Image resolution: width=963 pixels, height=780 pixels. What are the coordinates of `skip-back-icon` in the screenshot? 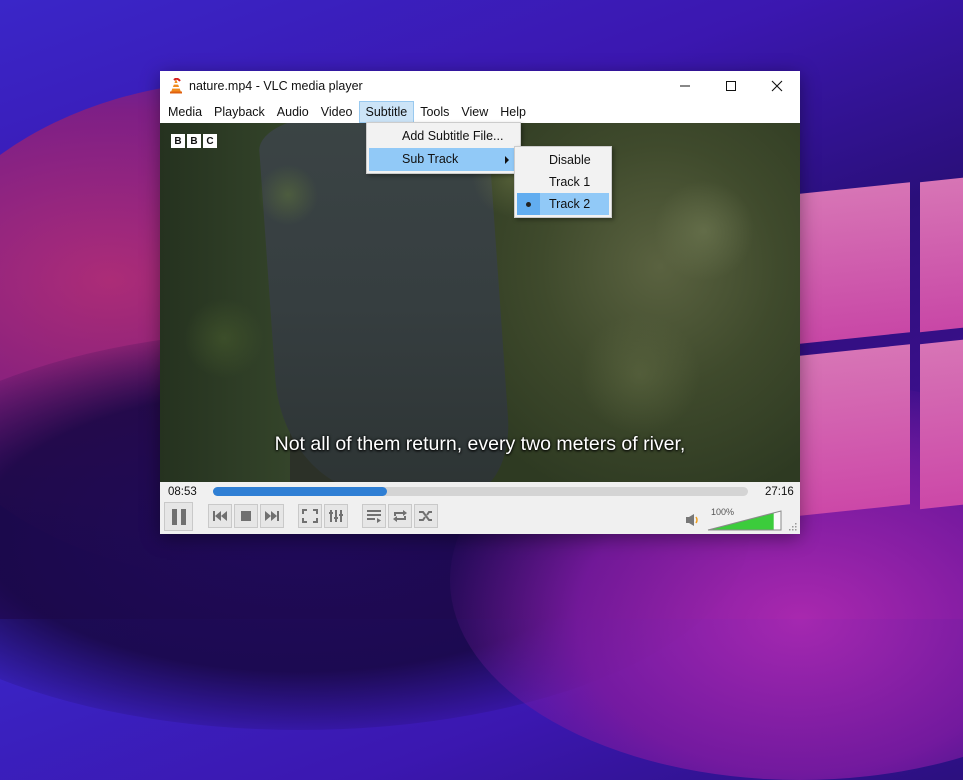 It's located at (220, 516).